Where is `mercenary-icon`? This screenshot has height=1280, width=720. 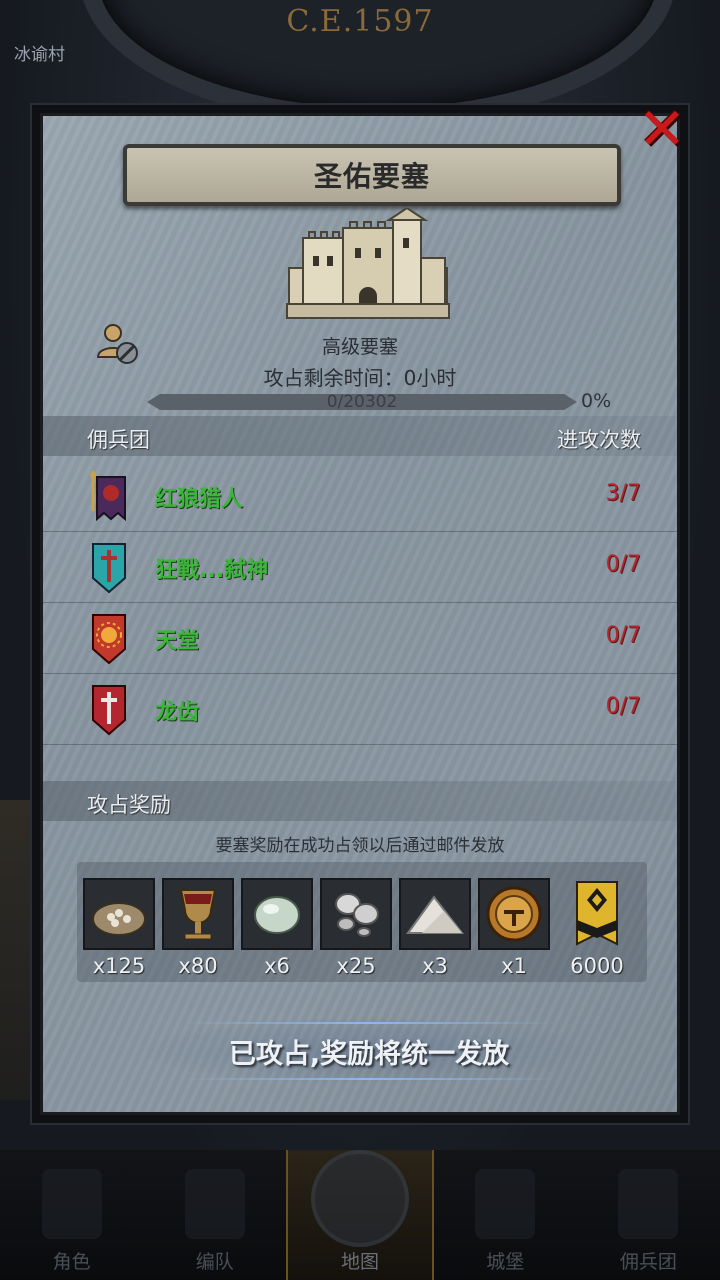 mercenary-icon is located at coordinates (648, 1204).